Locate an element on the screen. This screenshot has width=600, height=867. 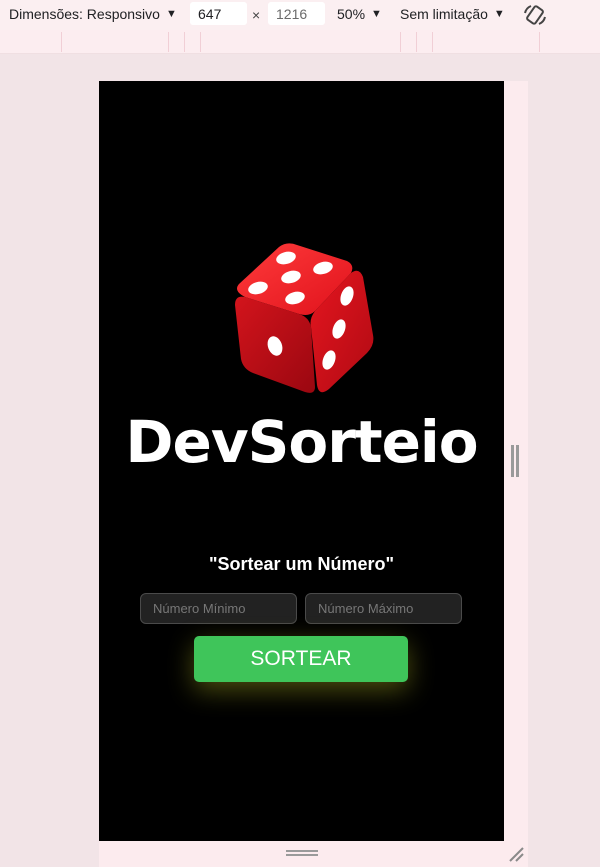
width-input is located at coordinates (218, 13).